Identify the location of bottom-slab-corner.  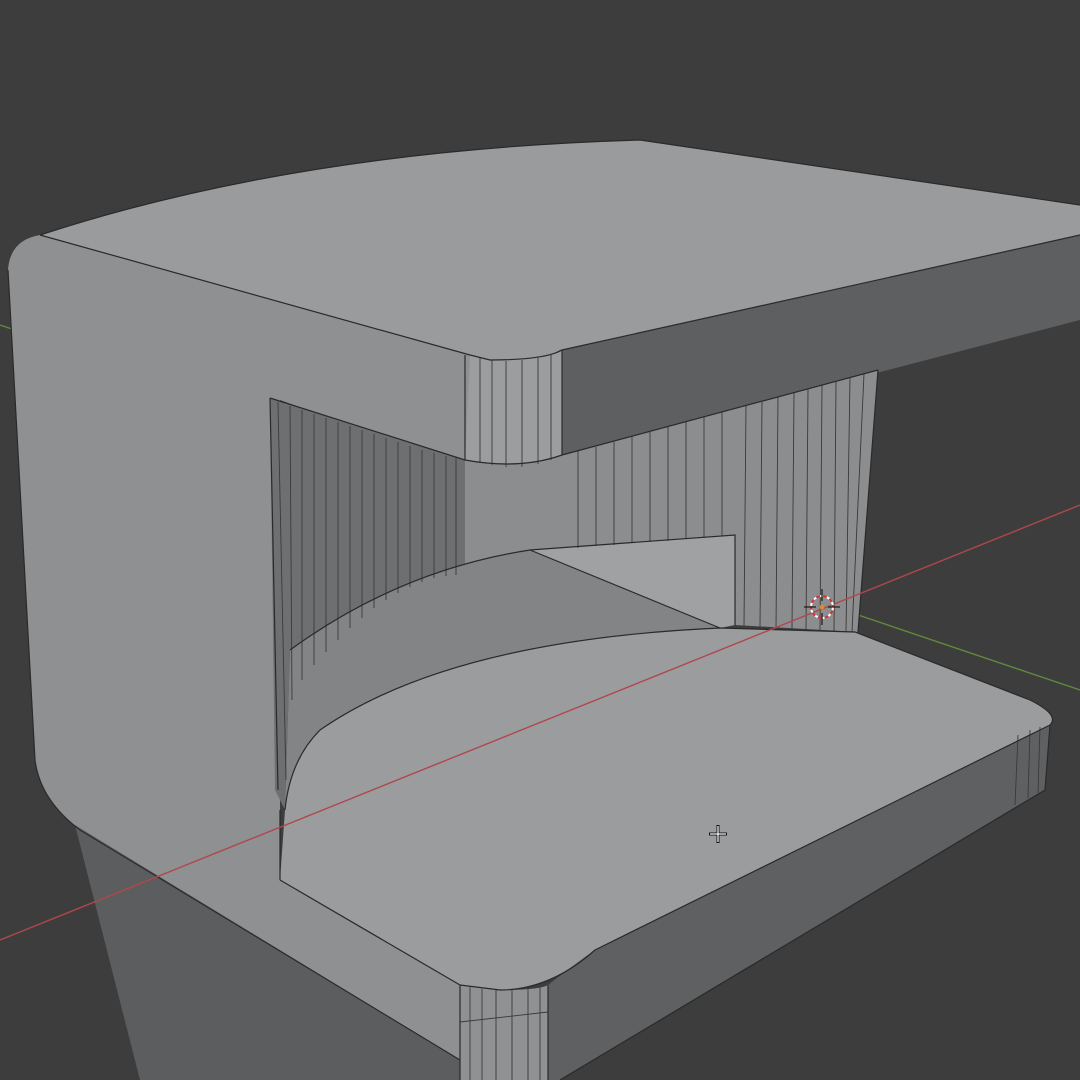
(504, 1032).